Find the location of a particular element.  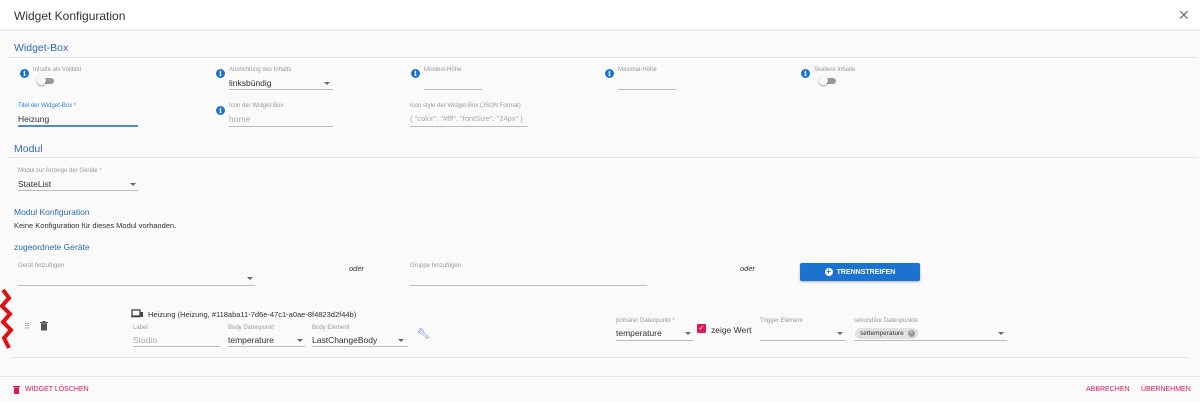

min-height-label: Mindest-Höhe is located at coordinates (443, 70).